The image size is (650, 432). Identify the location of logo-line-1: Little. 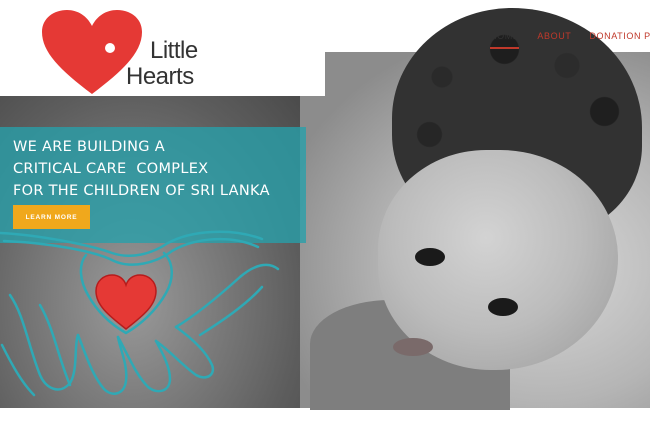
(174, 50).